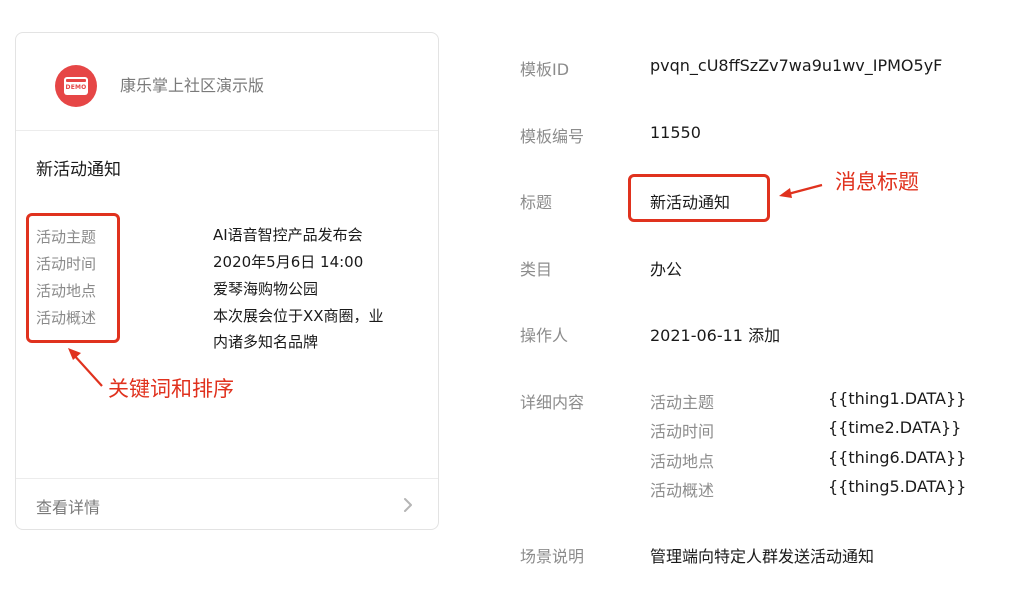 Image resolution: width=1024 pixels, height=602 pixels. Describe the element at coordinates (227, 478) in the screenshot. I see `card-footer-divider` at that location.